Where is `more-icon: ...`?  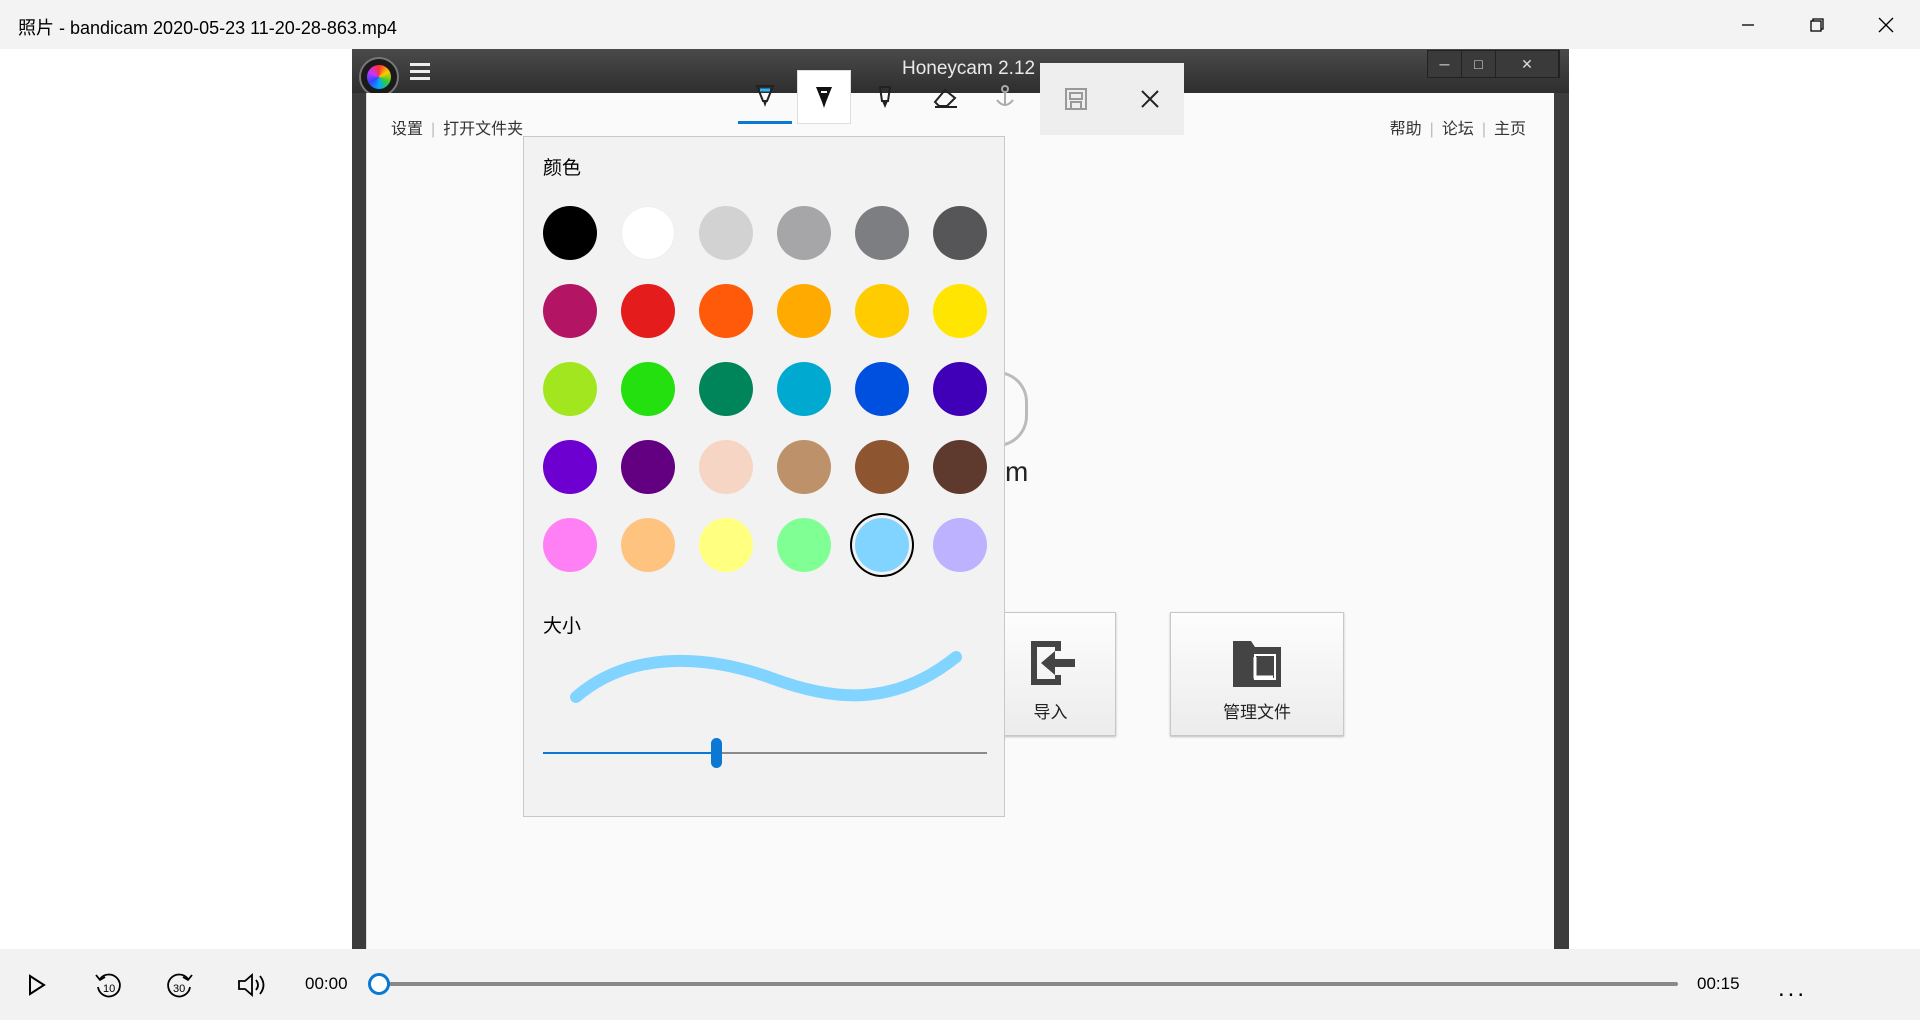
more-icon: ... is located at coordinates (1792, 989).